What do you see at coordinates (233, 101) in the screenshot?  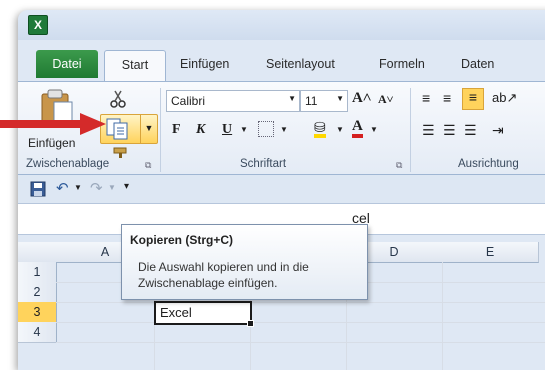 I see `font-name-select: Calibri ▼` at bounding box center [233, 101].